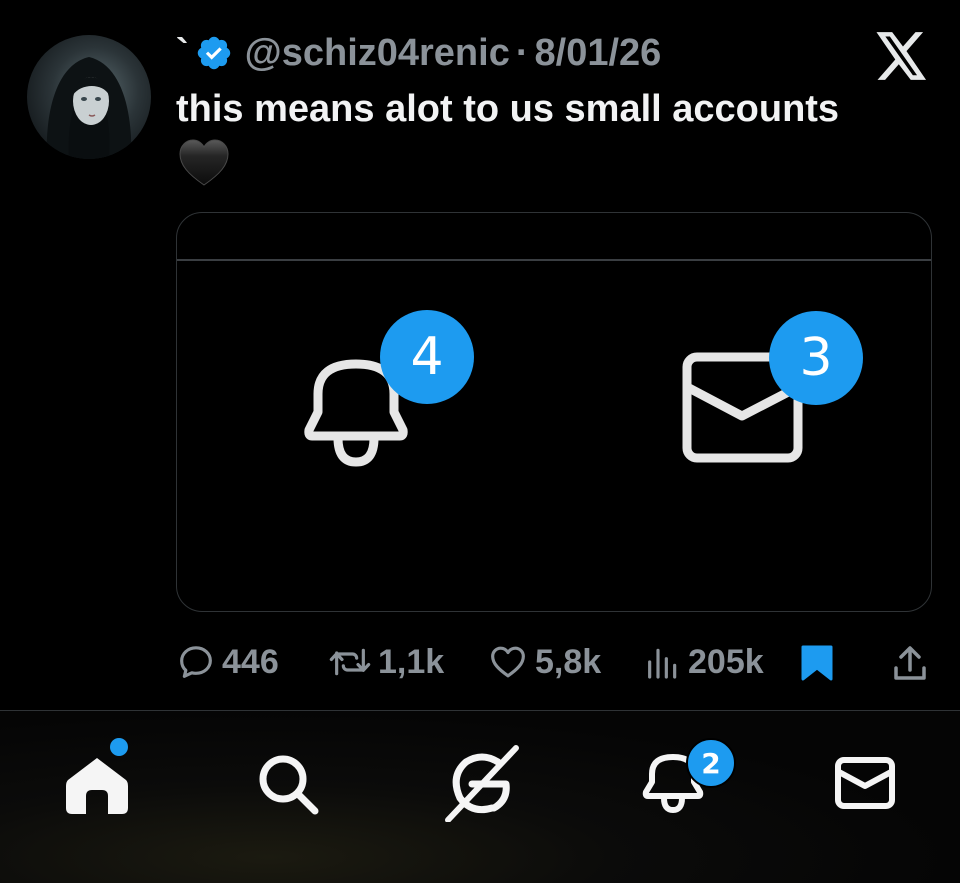  Describe the element at coordinates (377, 53) in the screenshot. I see `user-handle: @schiz04renic` at that location.